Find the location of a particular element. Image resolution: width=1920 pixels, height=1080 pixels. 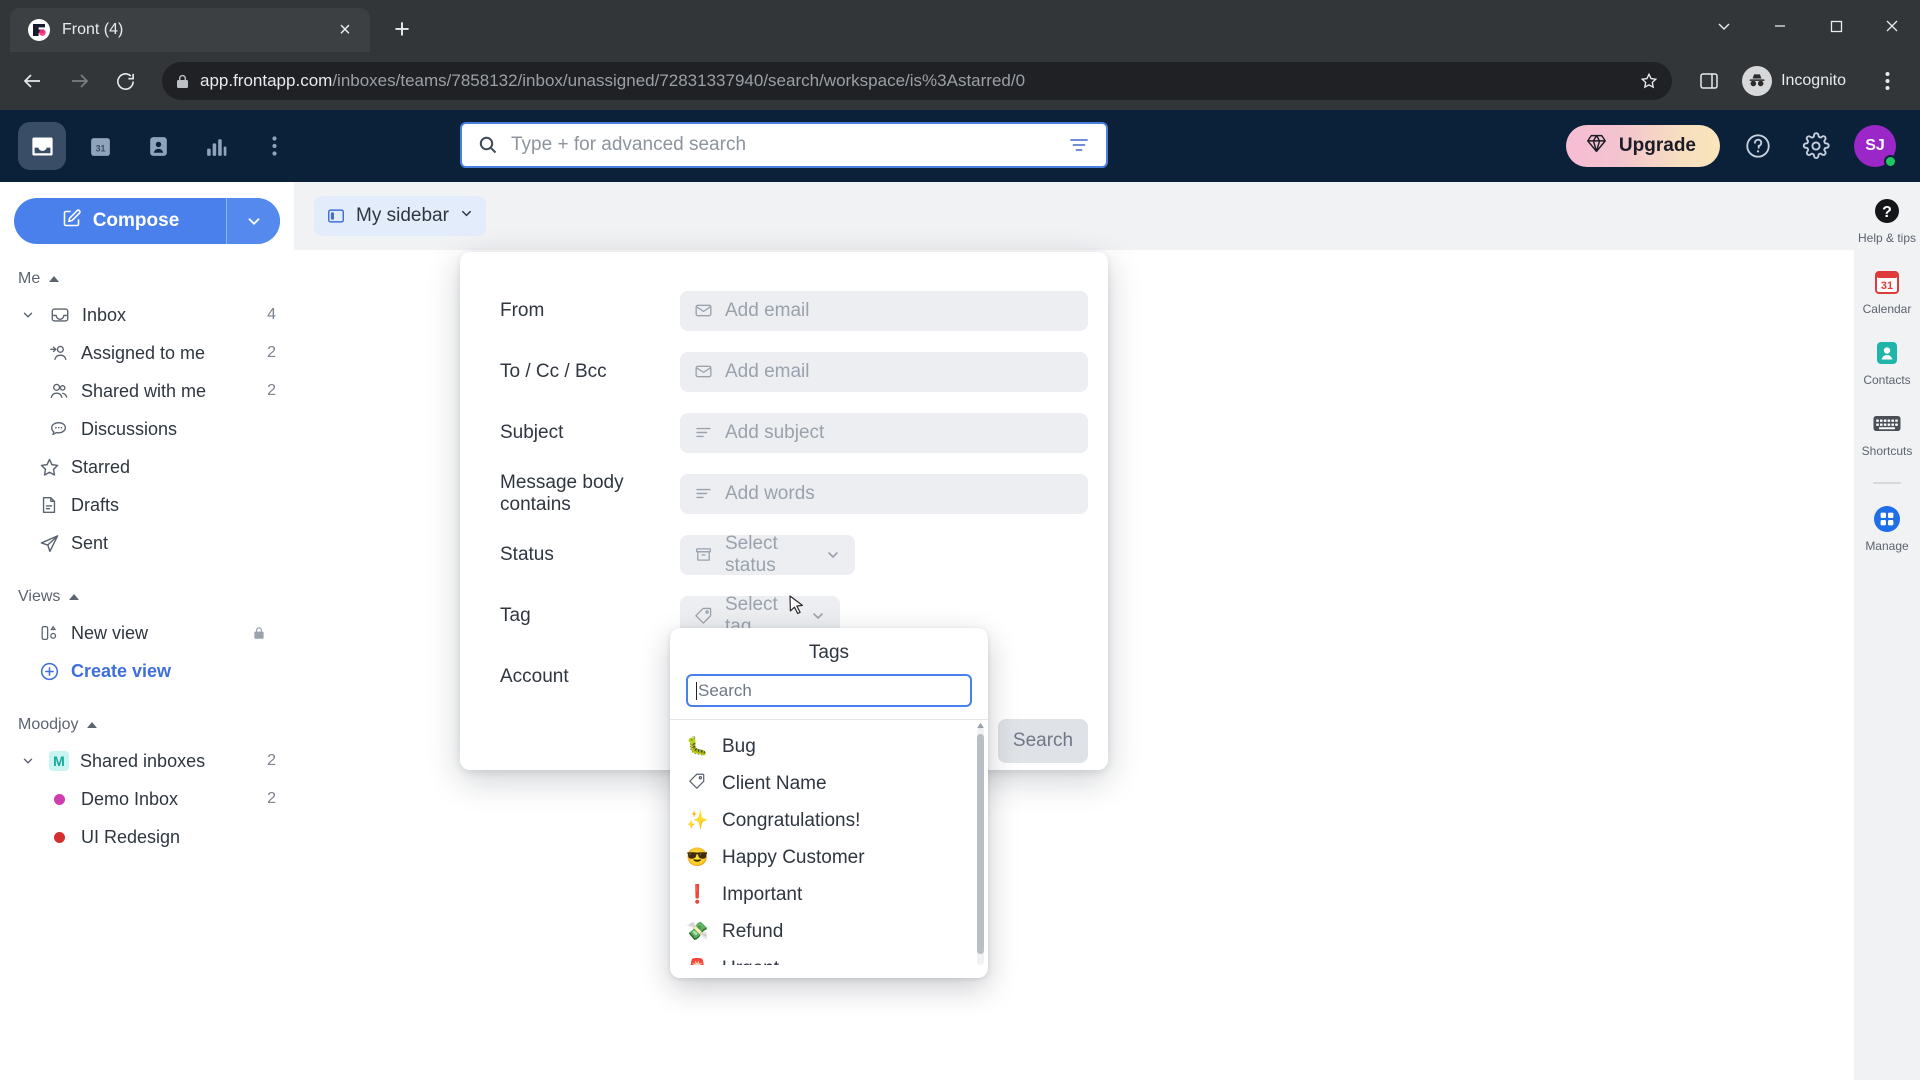

browser-tab: Front (4) × is located at coordinates (190, 30).